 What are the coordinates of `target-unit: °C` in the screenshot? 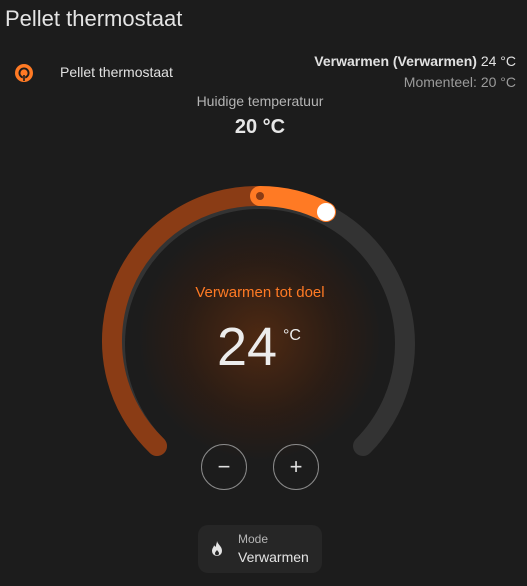 It's located at (292, 335).